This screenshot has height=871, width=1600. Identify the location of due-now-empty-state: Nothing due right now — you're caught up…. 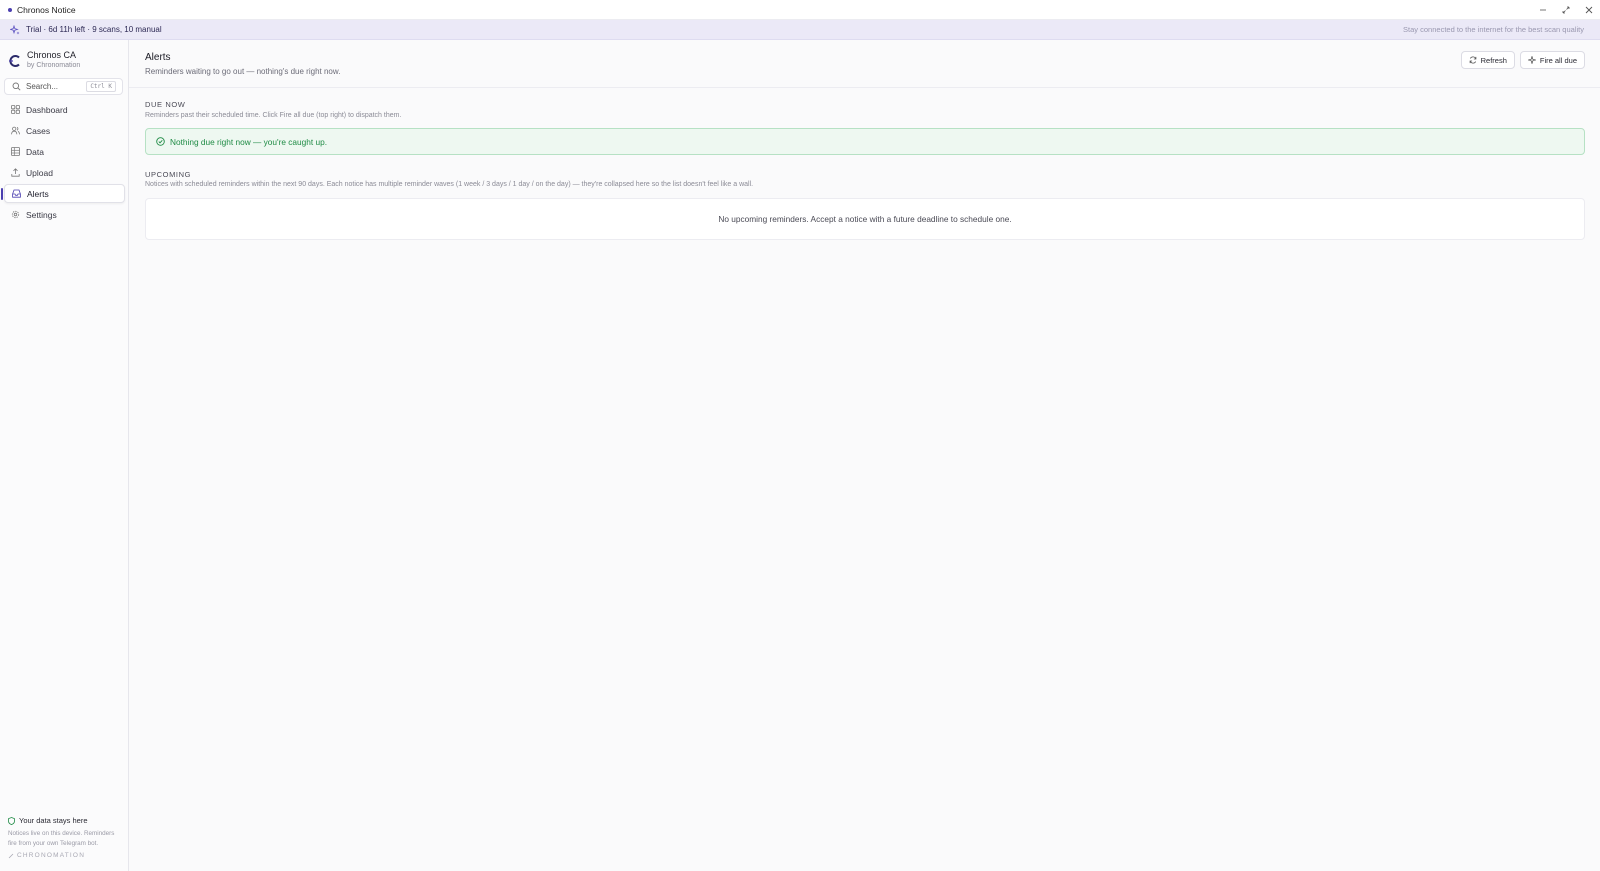
(865, 141).